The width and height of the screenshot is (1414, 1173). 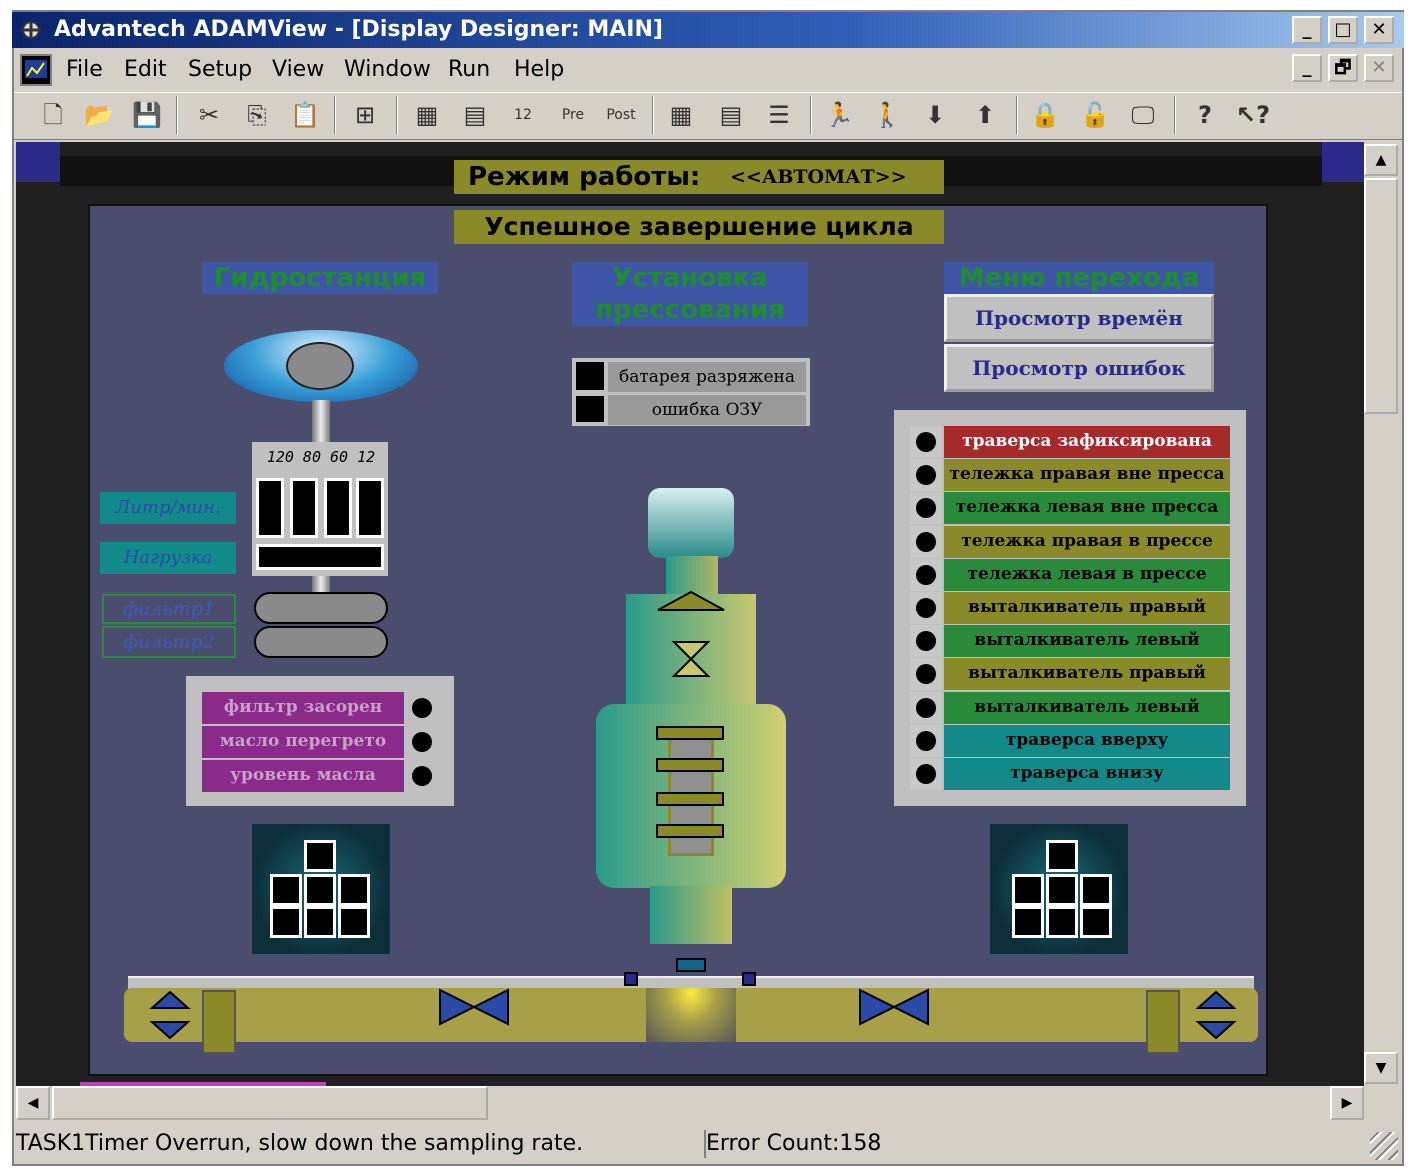 What do you see at coordinates (708, 70) in the screenshot?
I see `menu-bar: File Edit Setup View Window Run Help` at bounding box center [708, 70].